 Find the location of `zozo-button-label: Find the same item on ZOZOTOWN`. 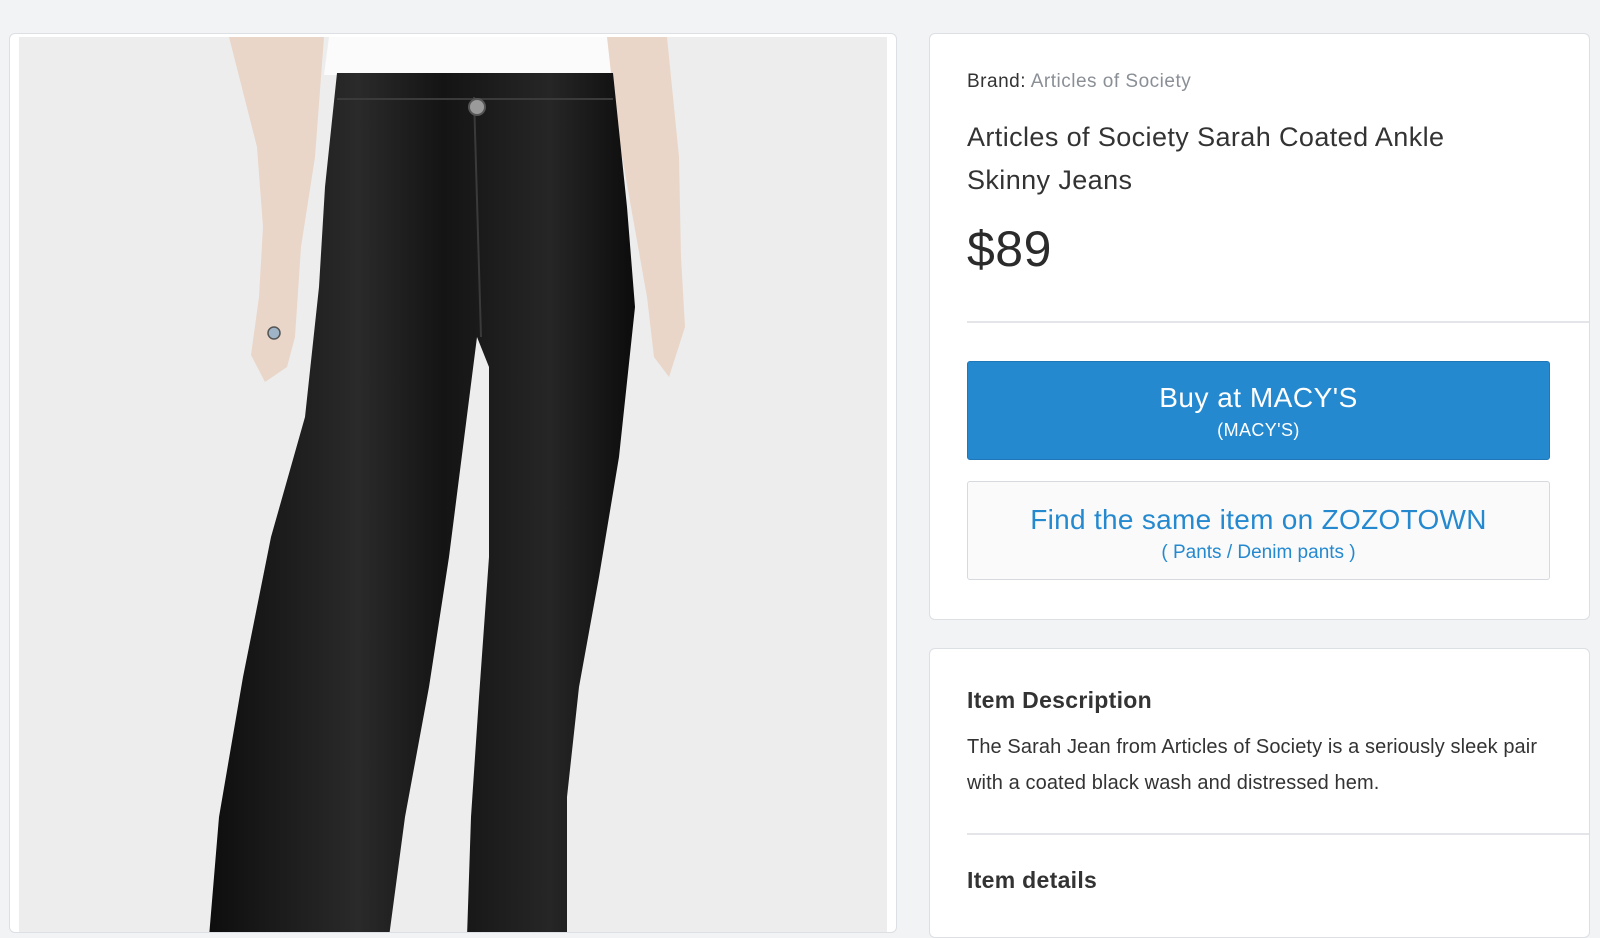

zozo-button-label: Find the same item on ZOZOTOWN is located at coordinates (1258, 519).